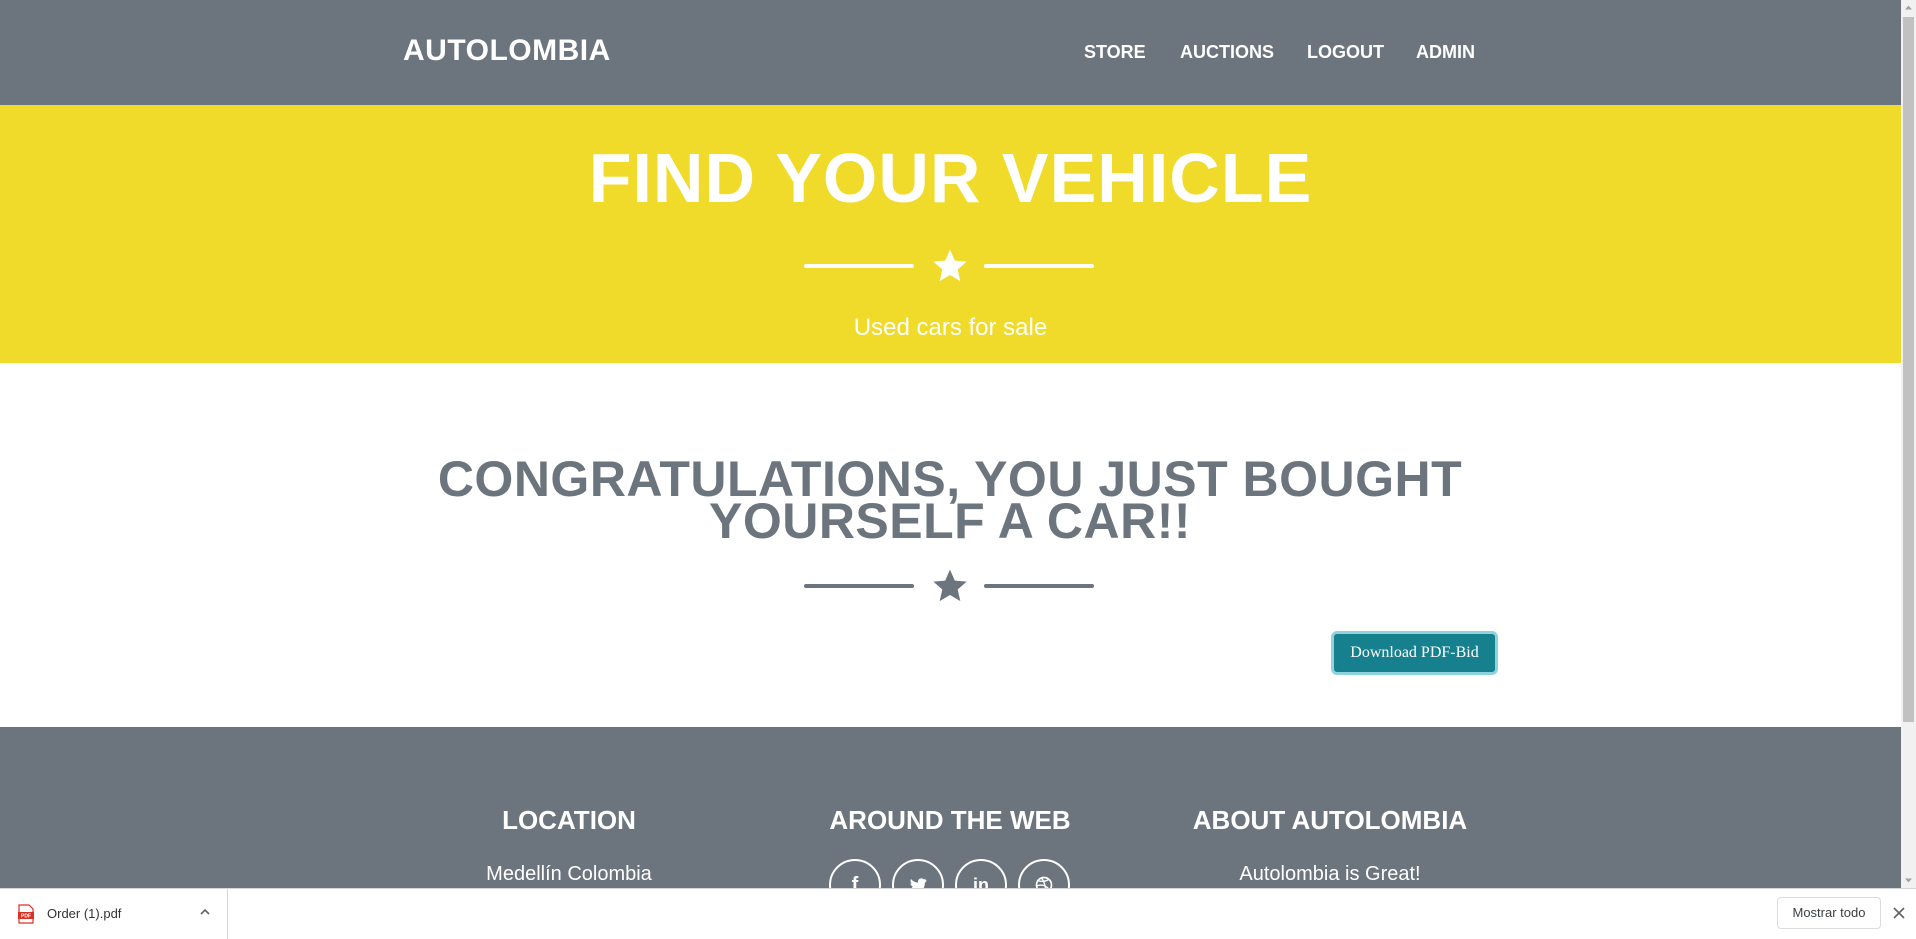 Image resolution: width=1916 pixels, height=939 pixels. Describe the element at coordinates (84, 913) in the screenshot. I see `download-file-name: Order (1).pdf` at that location.